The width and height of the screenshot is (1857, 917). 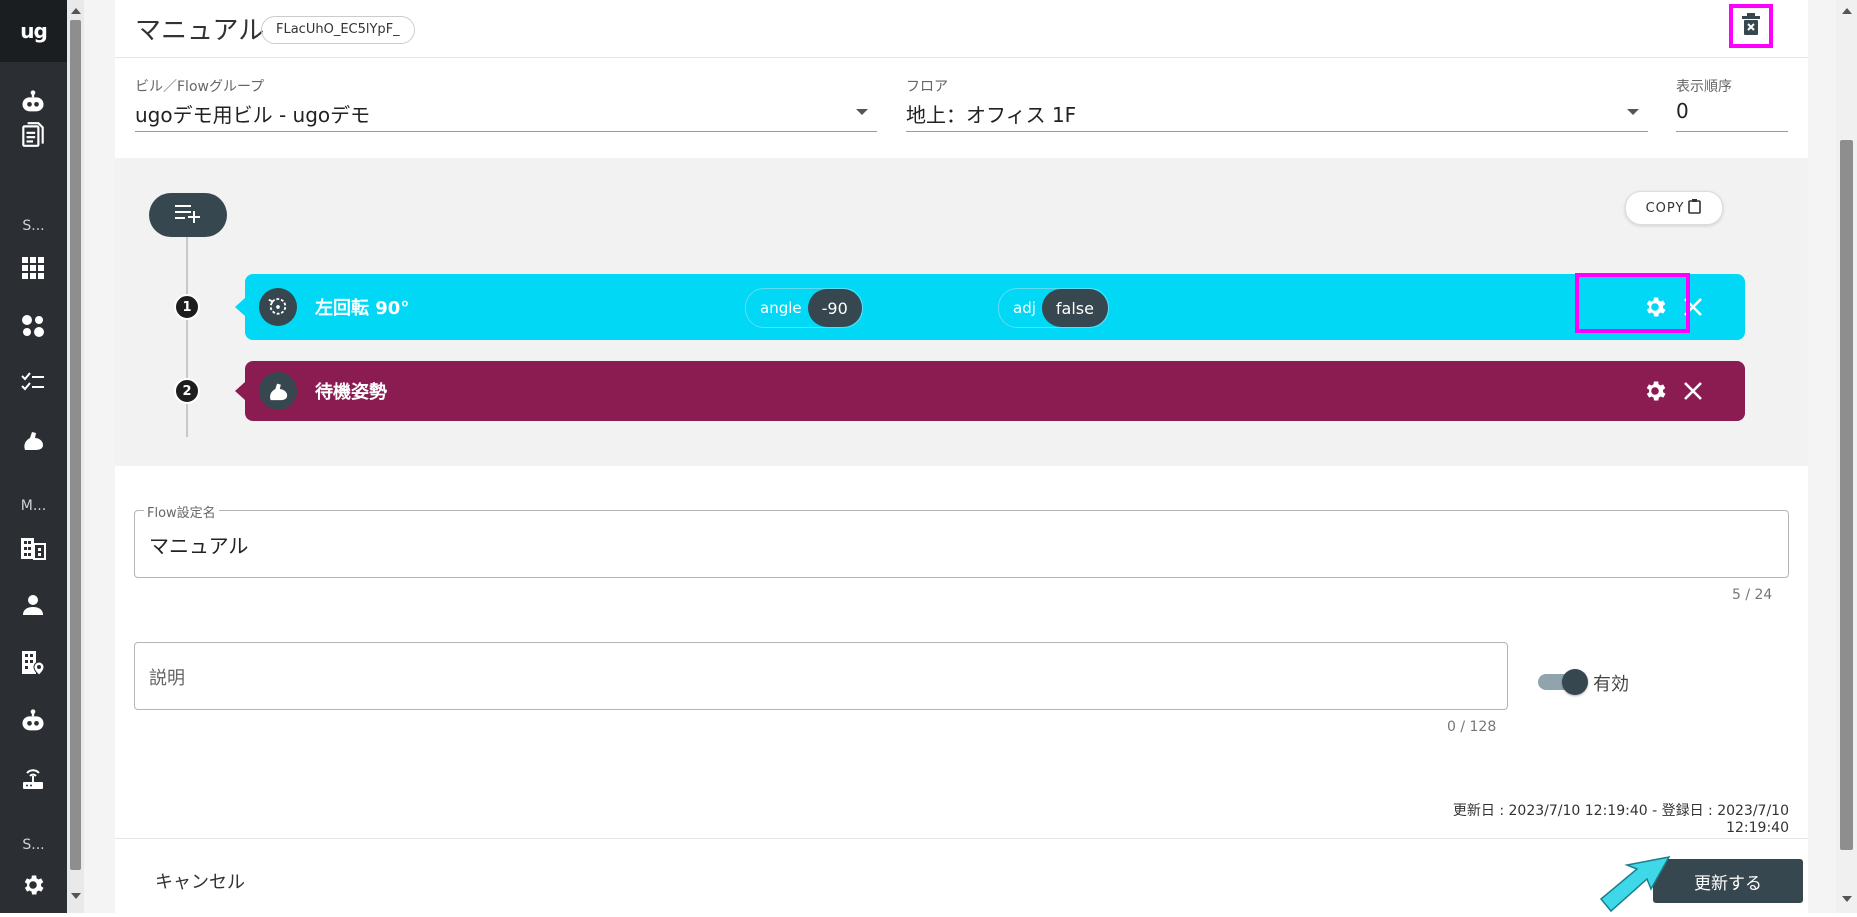 What do you see at coordinates (33, 605) in the screenshot?
I see `user-icon` at bounding box center [33, 605].